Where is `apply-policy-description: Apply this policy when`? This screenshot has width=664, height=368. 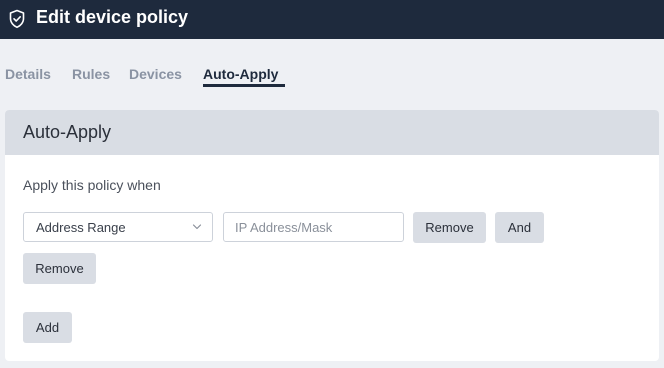 apply-policy-description: Apply this policy when is located at coordinates (92, 185).